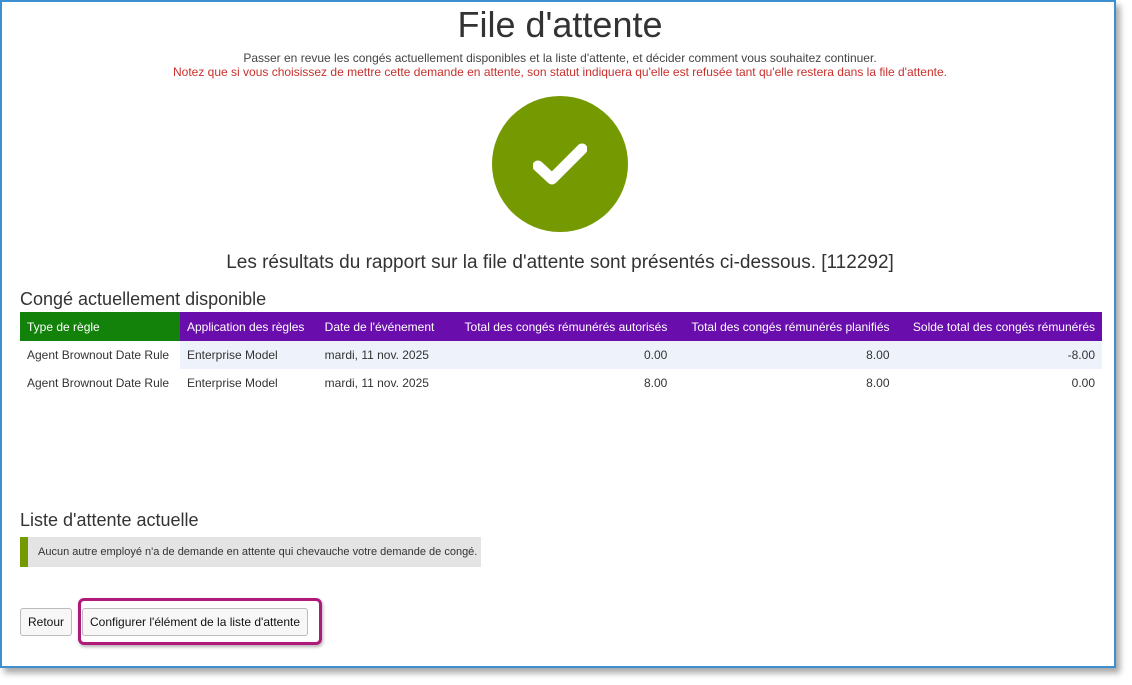 This screenshot has height=685, width=1132. I want to click on cell-authorized-total: 8.00, so click(655, 383).